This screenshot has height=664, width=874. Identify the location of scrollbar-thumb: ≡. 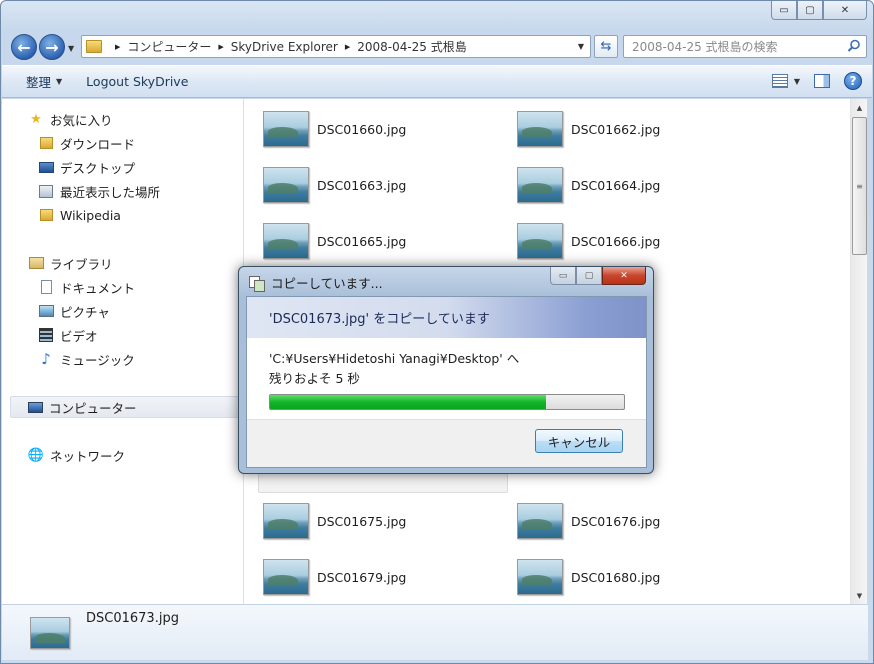
(859, 186).